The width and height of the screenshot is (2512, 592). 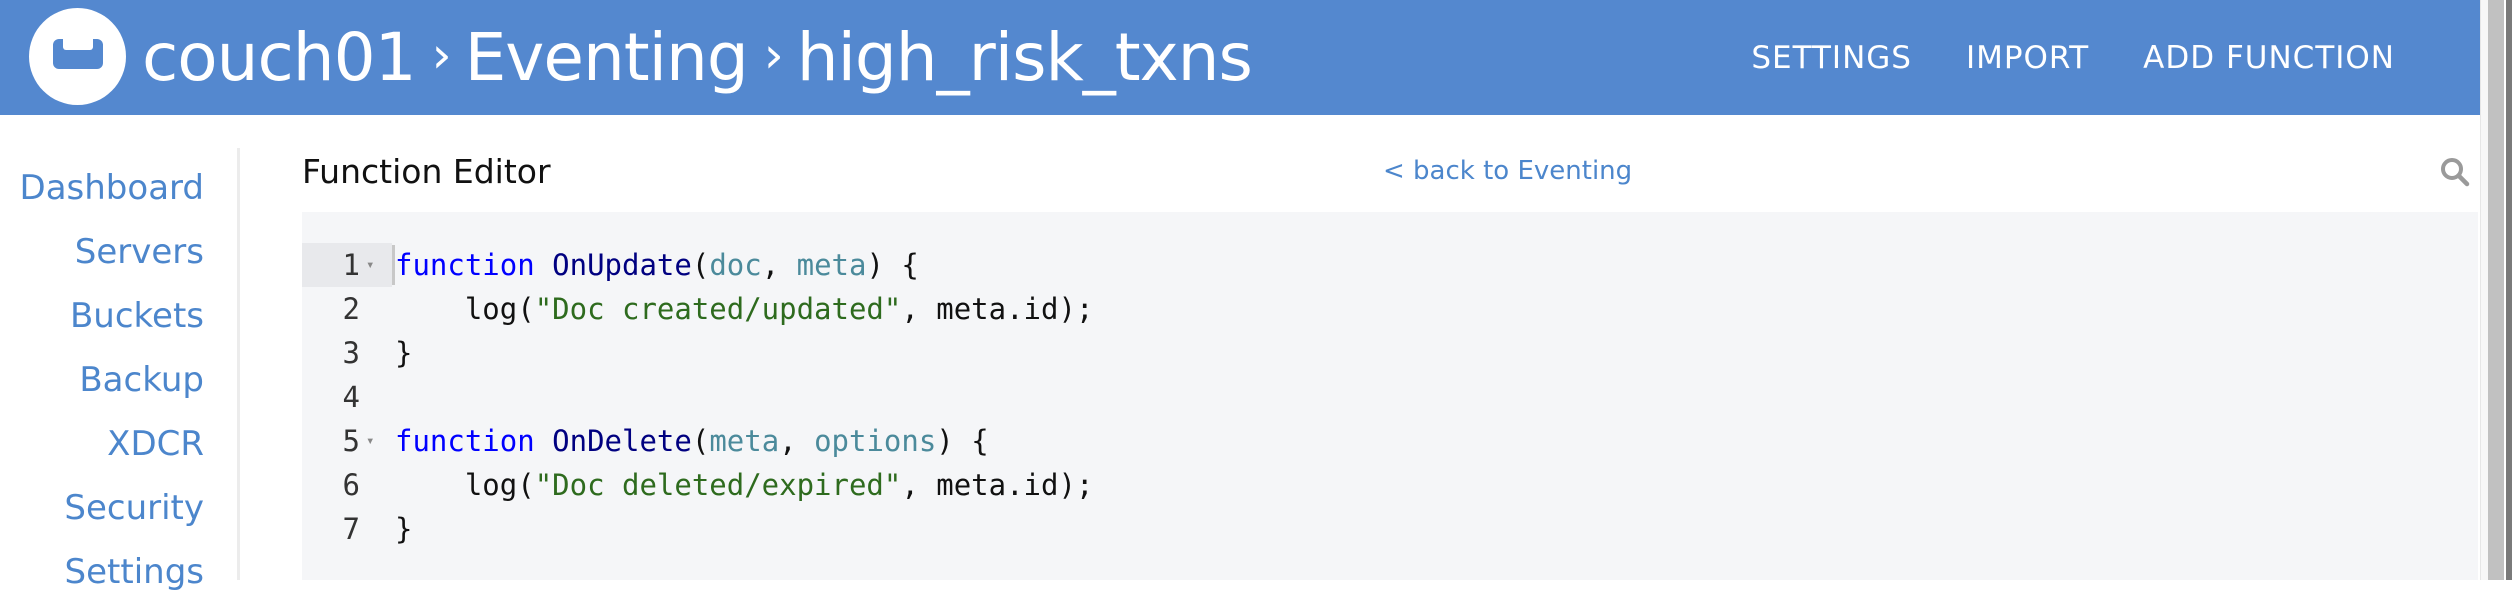 What do you see at coordinates (1831, 58) in the screenshot?
I see `settings-button: SETTINGS` at bounding box center [1831, 58].